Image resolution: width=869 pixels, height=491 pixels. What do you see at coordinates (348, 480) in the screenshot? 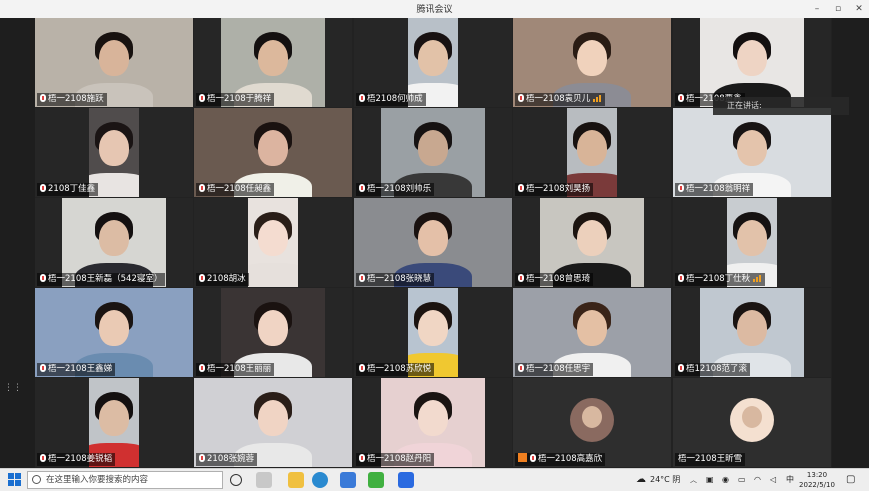
I see `mail-icon` at bounding box center [348, 480].